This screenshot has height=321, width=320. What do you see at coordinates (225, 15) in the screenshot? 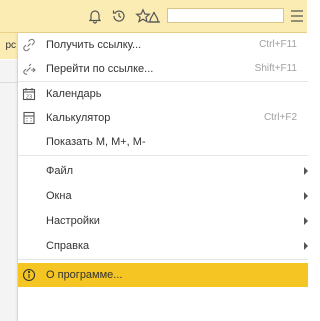
I see `search-input` at bounding box center [225, 15].